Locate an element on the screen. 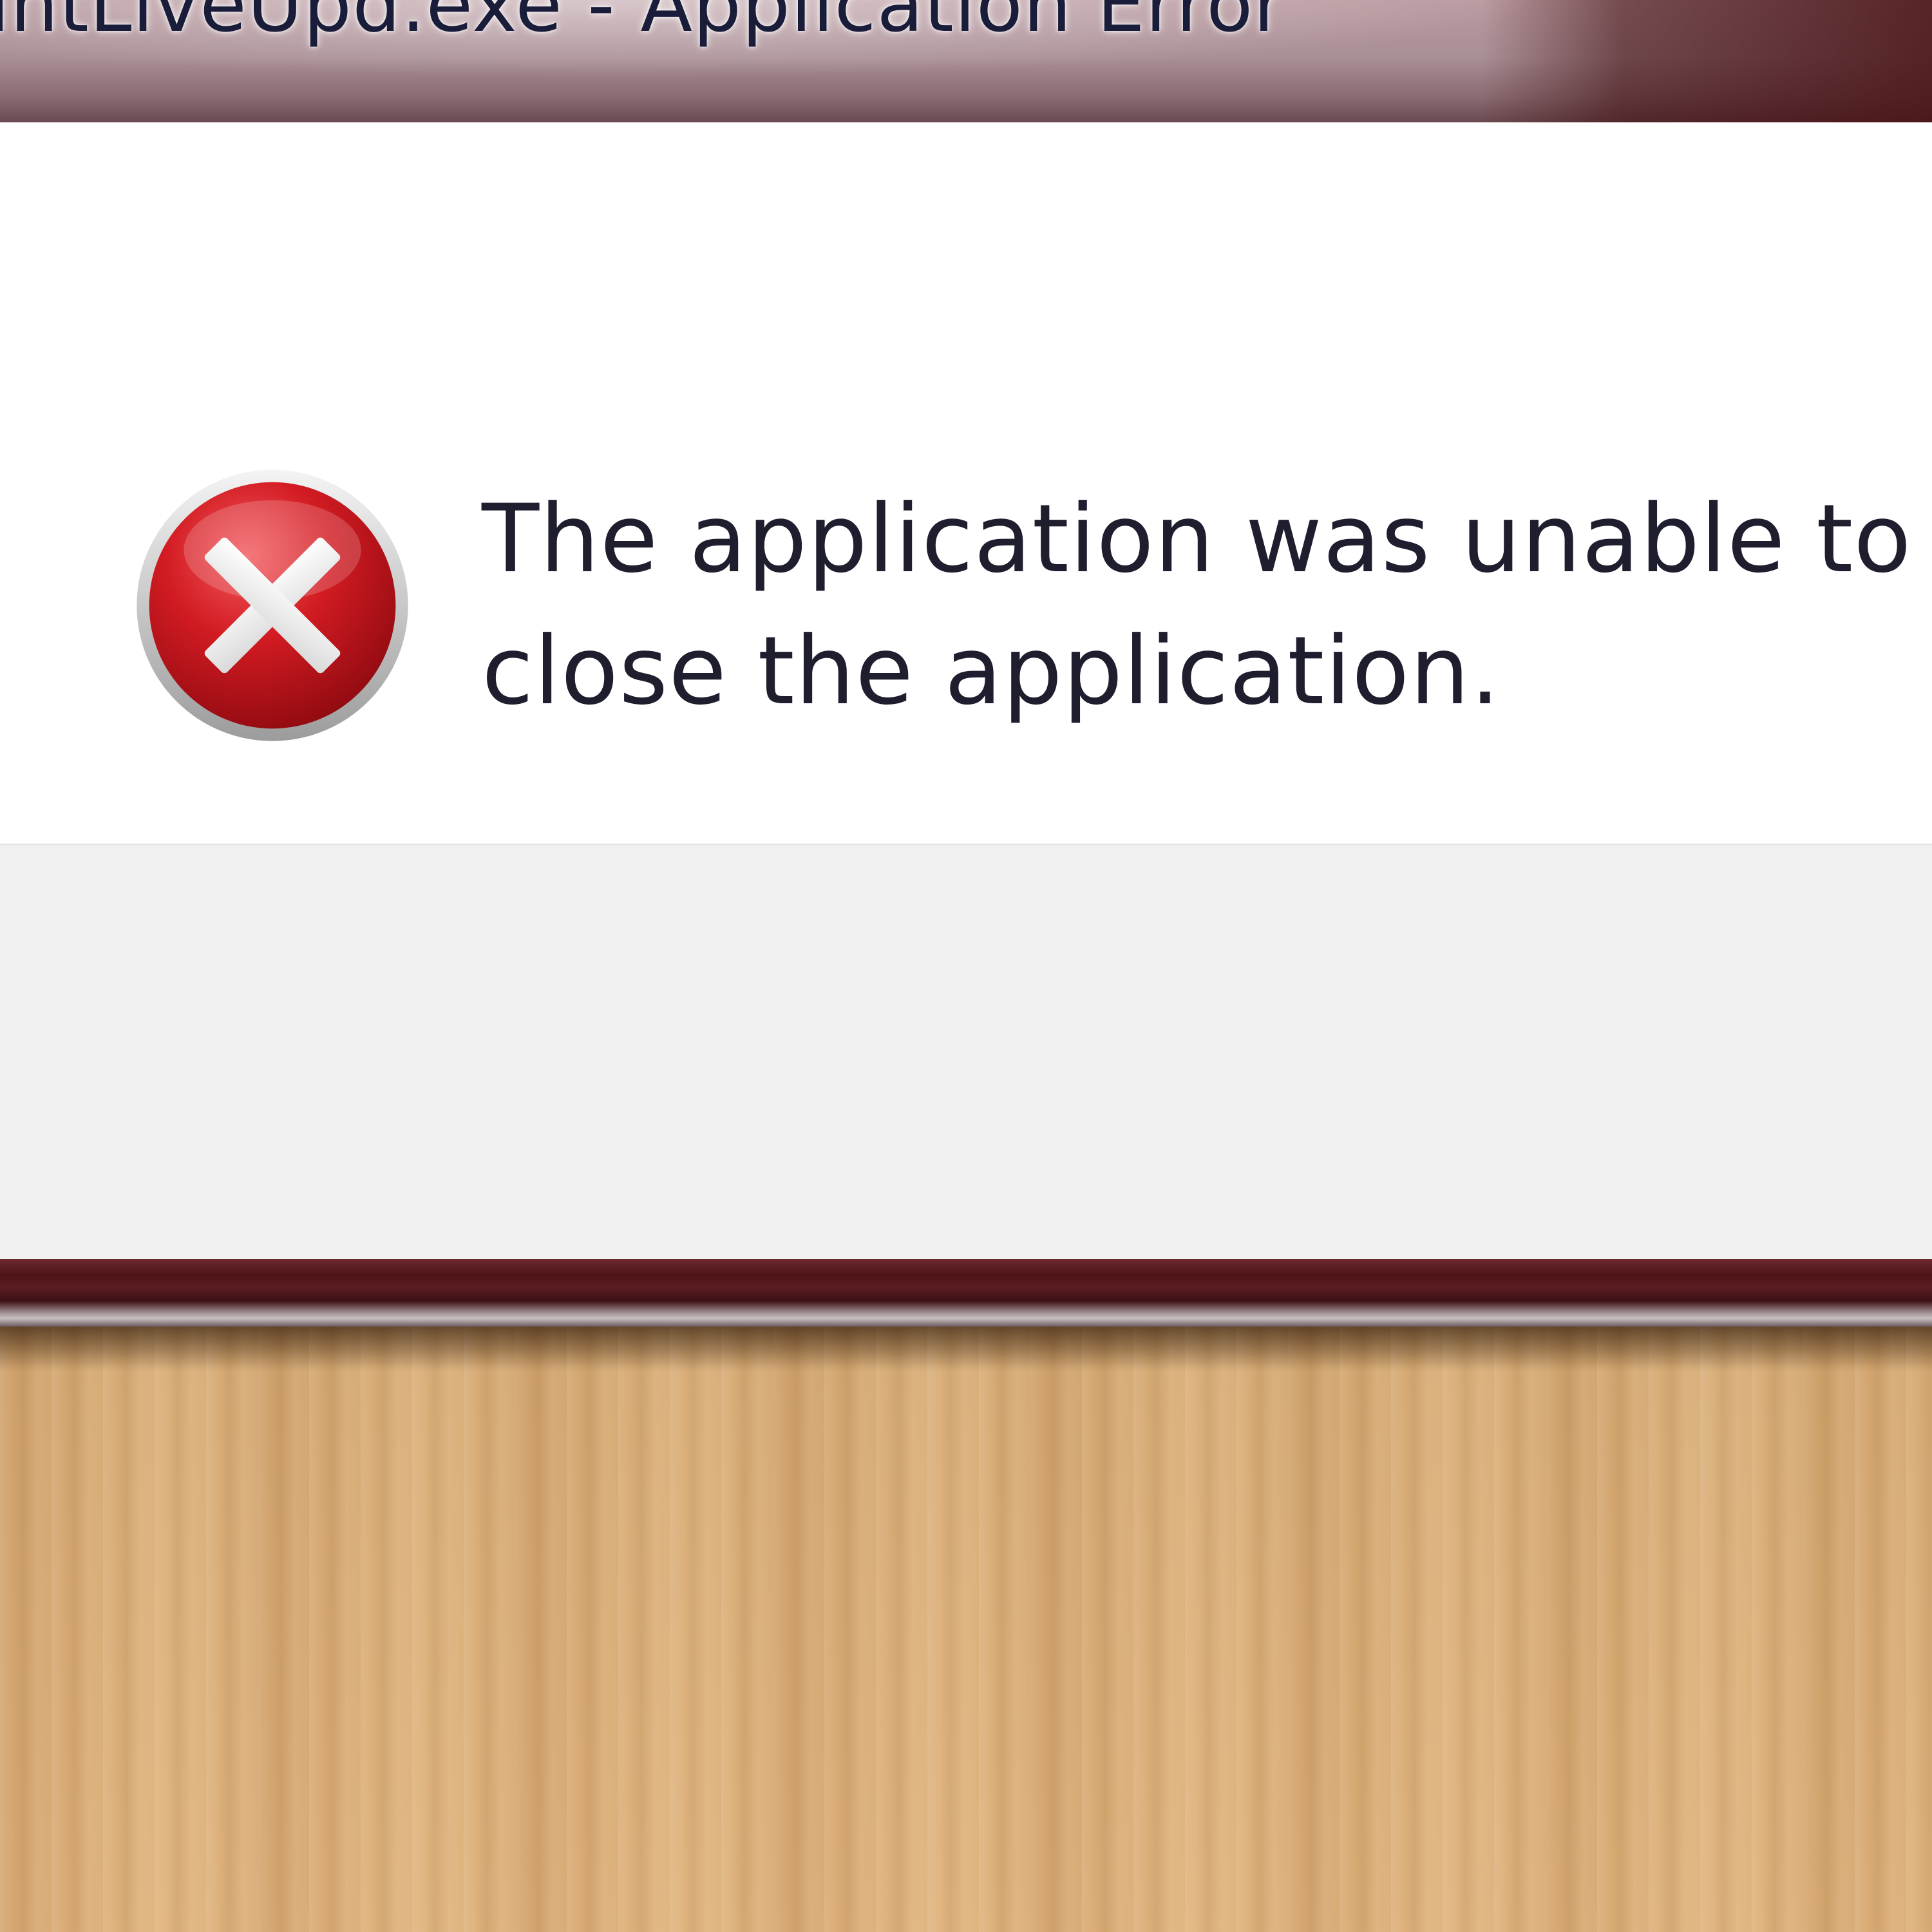 The image size is (1932, 1932). error-message-line-2: close the application. is located at coordinates (991, 671).